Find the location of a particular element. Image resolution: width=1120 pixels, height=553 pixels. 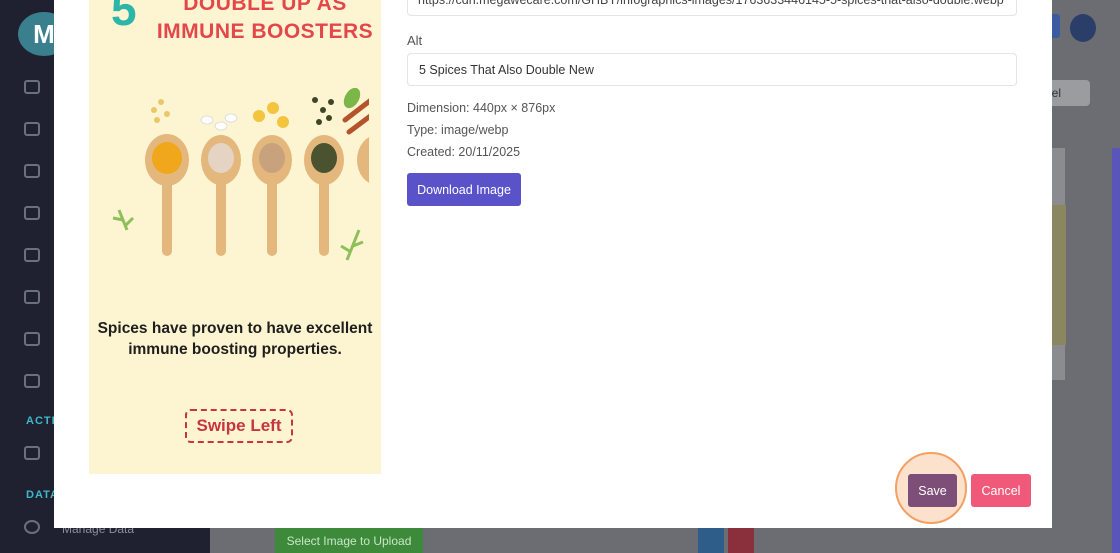

alt-label: Alt is located at coordinates (415, 40).